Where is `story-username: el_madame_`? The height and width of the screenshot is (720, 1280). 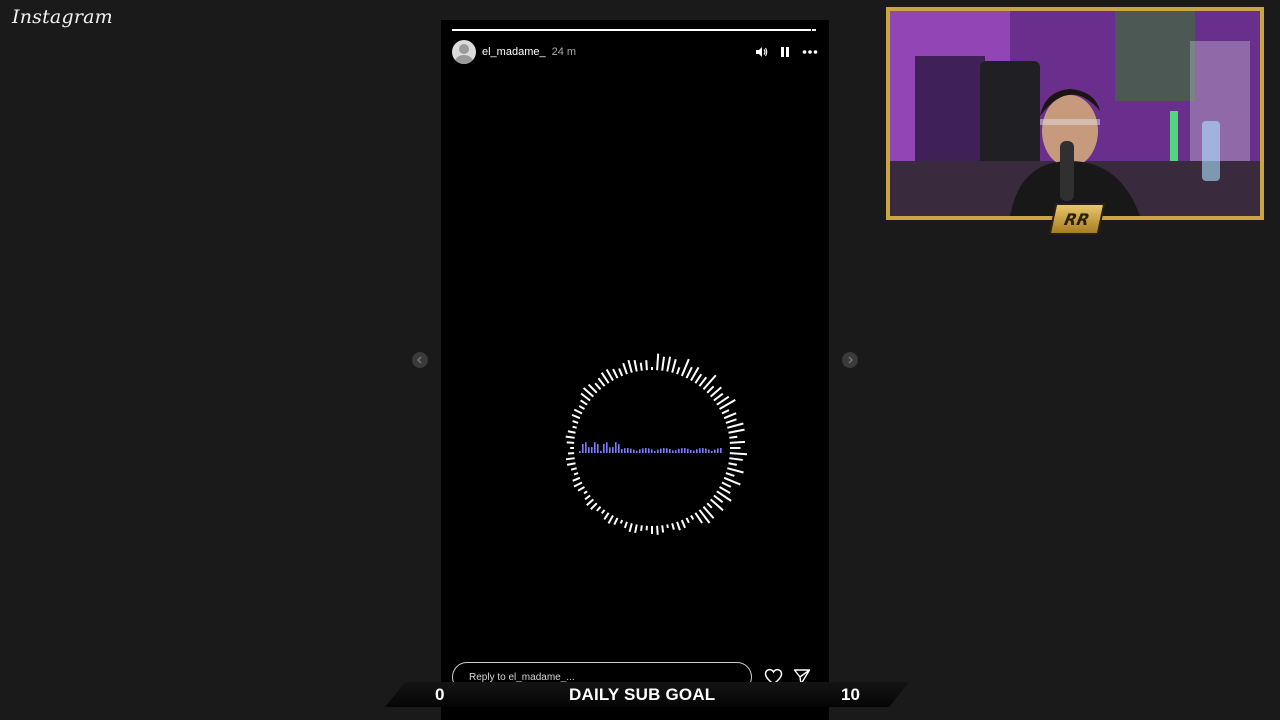 story-username: el_madame_ is located at coordinates (514, 52).